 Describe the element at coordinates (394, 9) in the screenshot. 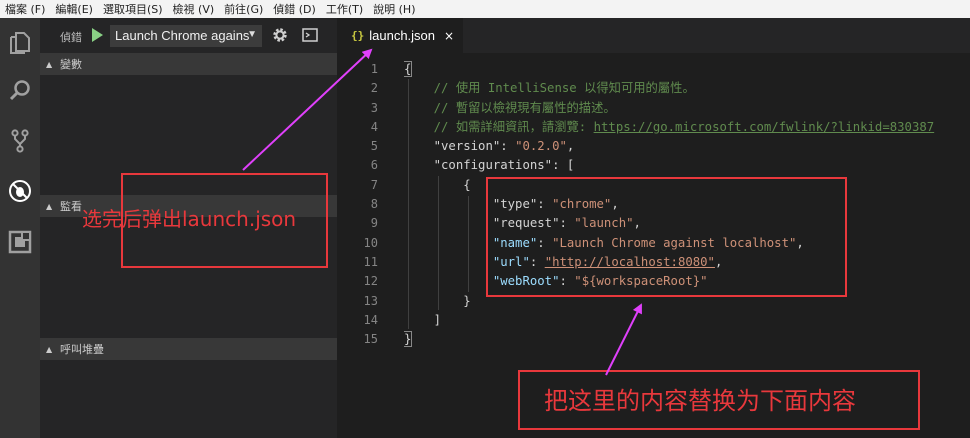

I see `menu-help: 說明 (H)` at that location.